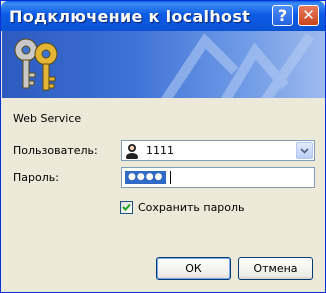 The width and height of the screenshot is (326, 293). What do you see at coordinates (47, 118) in the screenshot?
I see `service-label: Web Service` at bounding box center [47, 118].